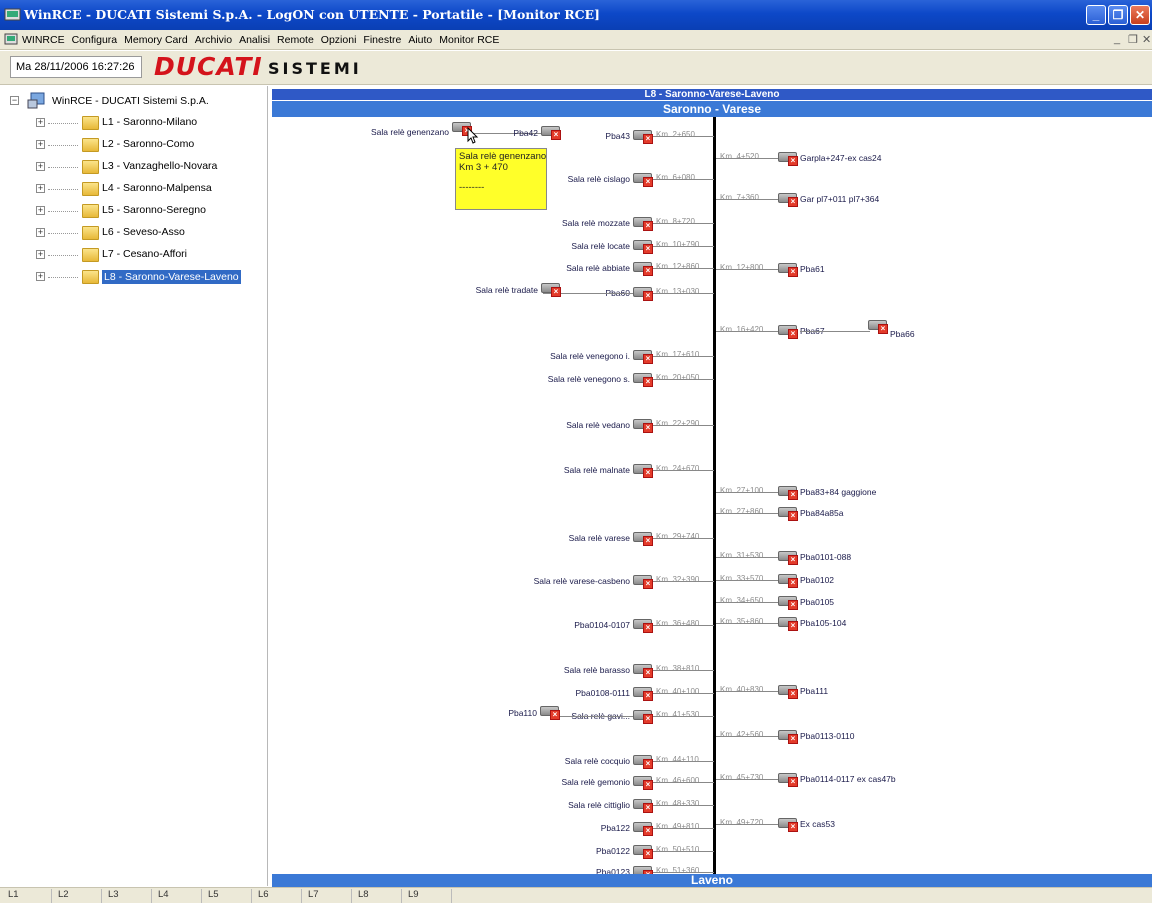 The height and width of the screenshot is (903, 1152). What do you see at coordinates (378, 896) in the screenshot?
I see `status-tab: L8` at bounding box center [378, 896].